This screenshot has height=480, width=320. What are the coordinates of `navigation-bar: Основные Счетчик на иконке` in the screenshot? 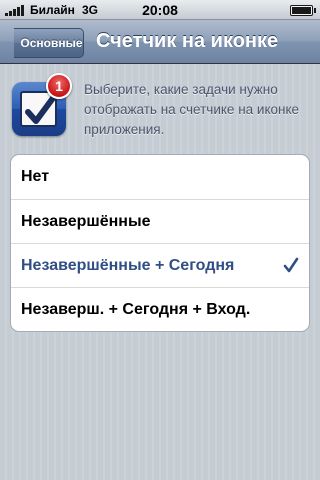 It's located at (160, 42).